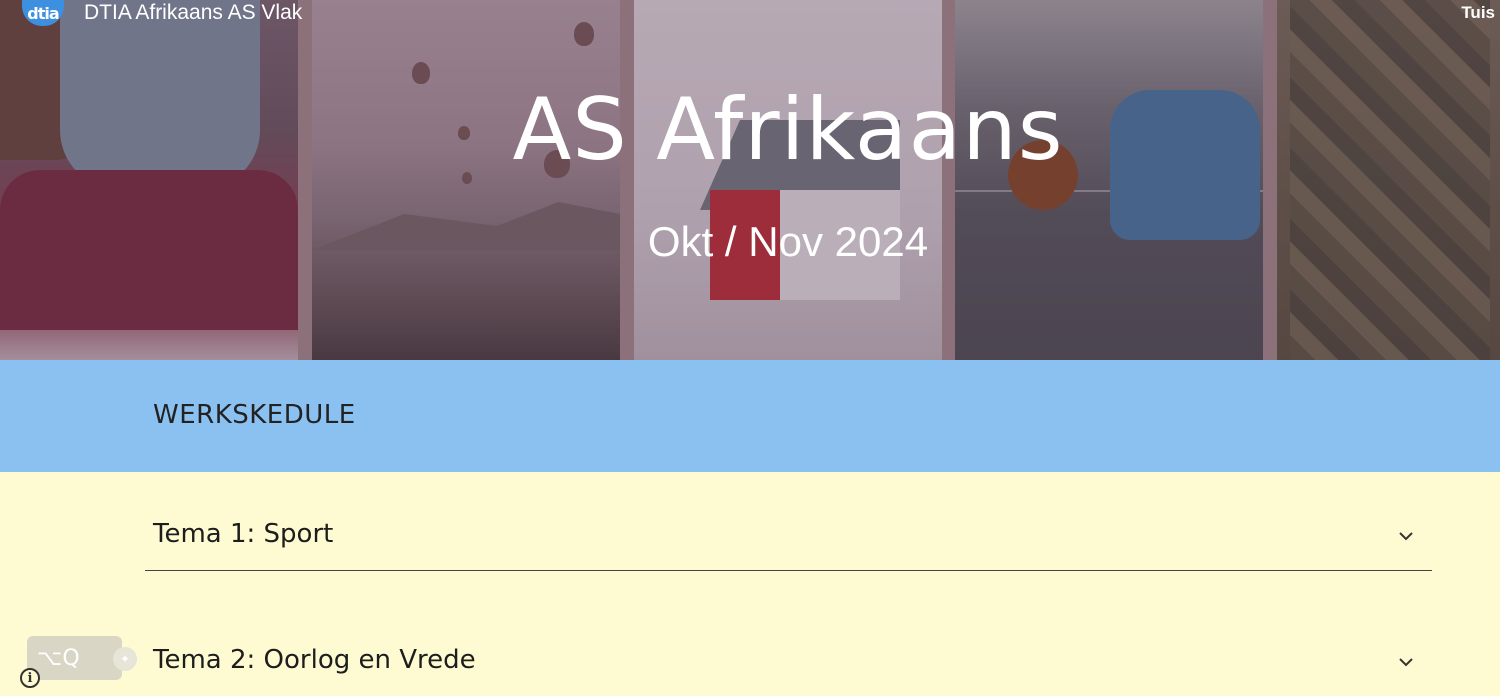 The image size is (1500, 696). I want to click on hero-subtitle: Okt / Nov 2024, so click(788, 241).